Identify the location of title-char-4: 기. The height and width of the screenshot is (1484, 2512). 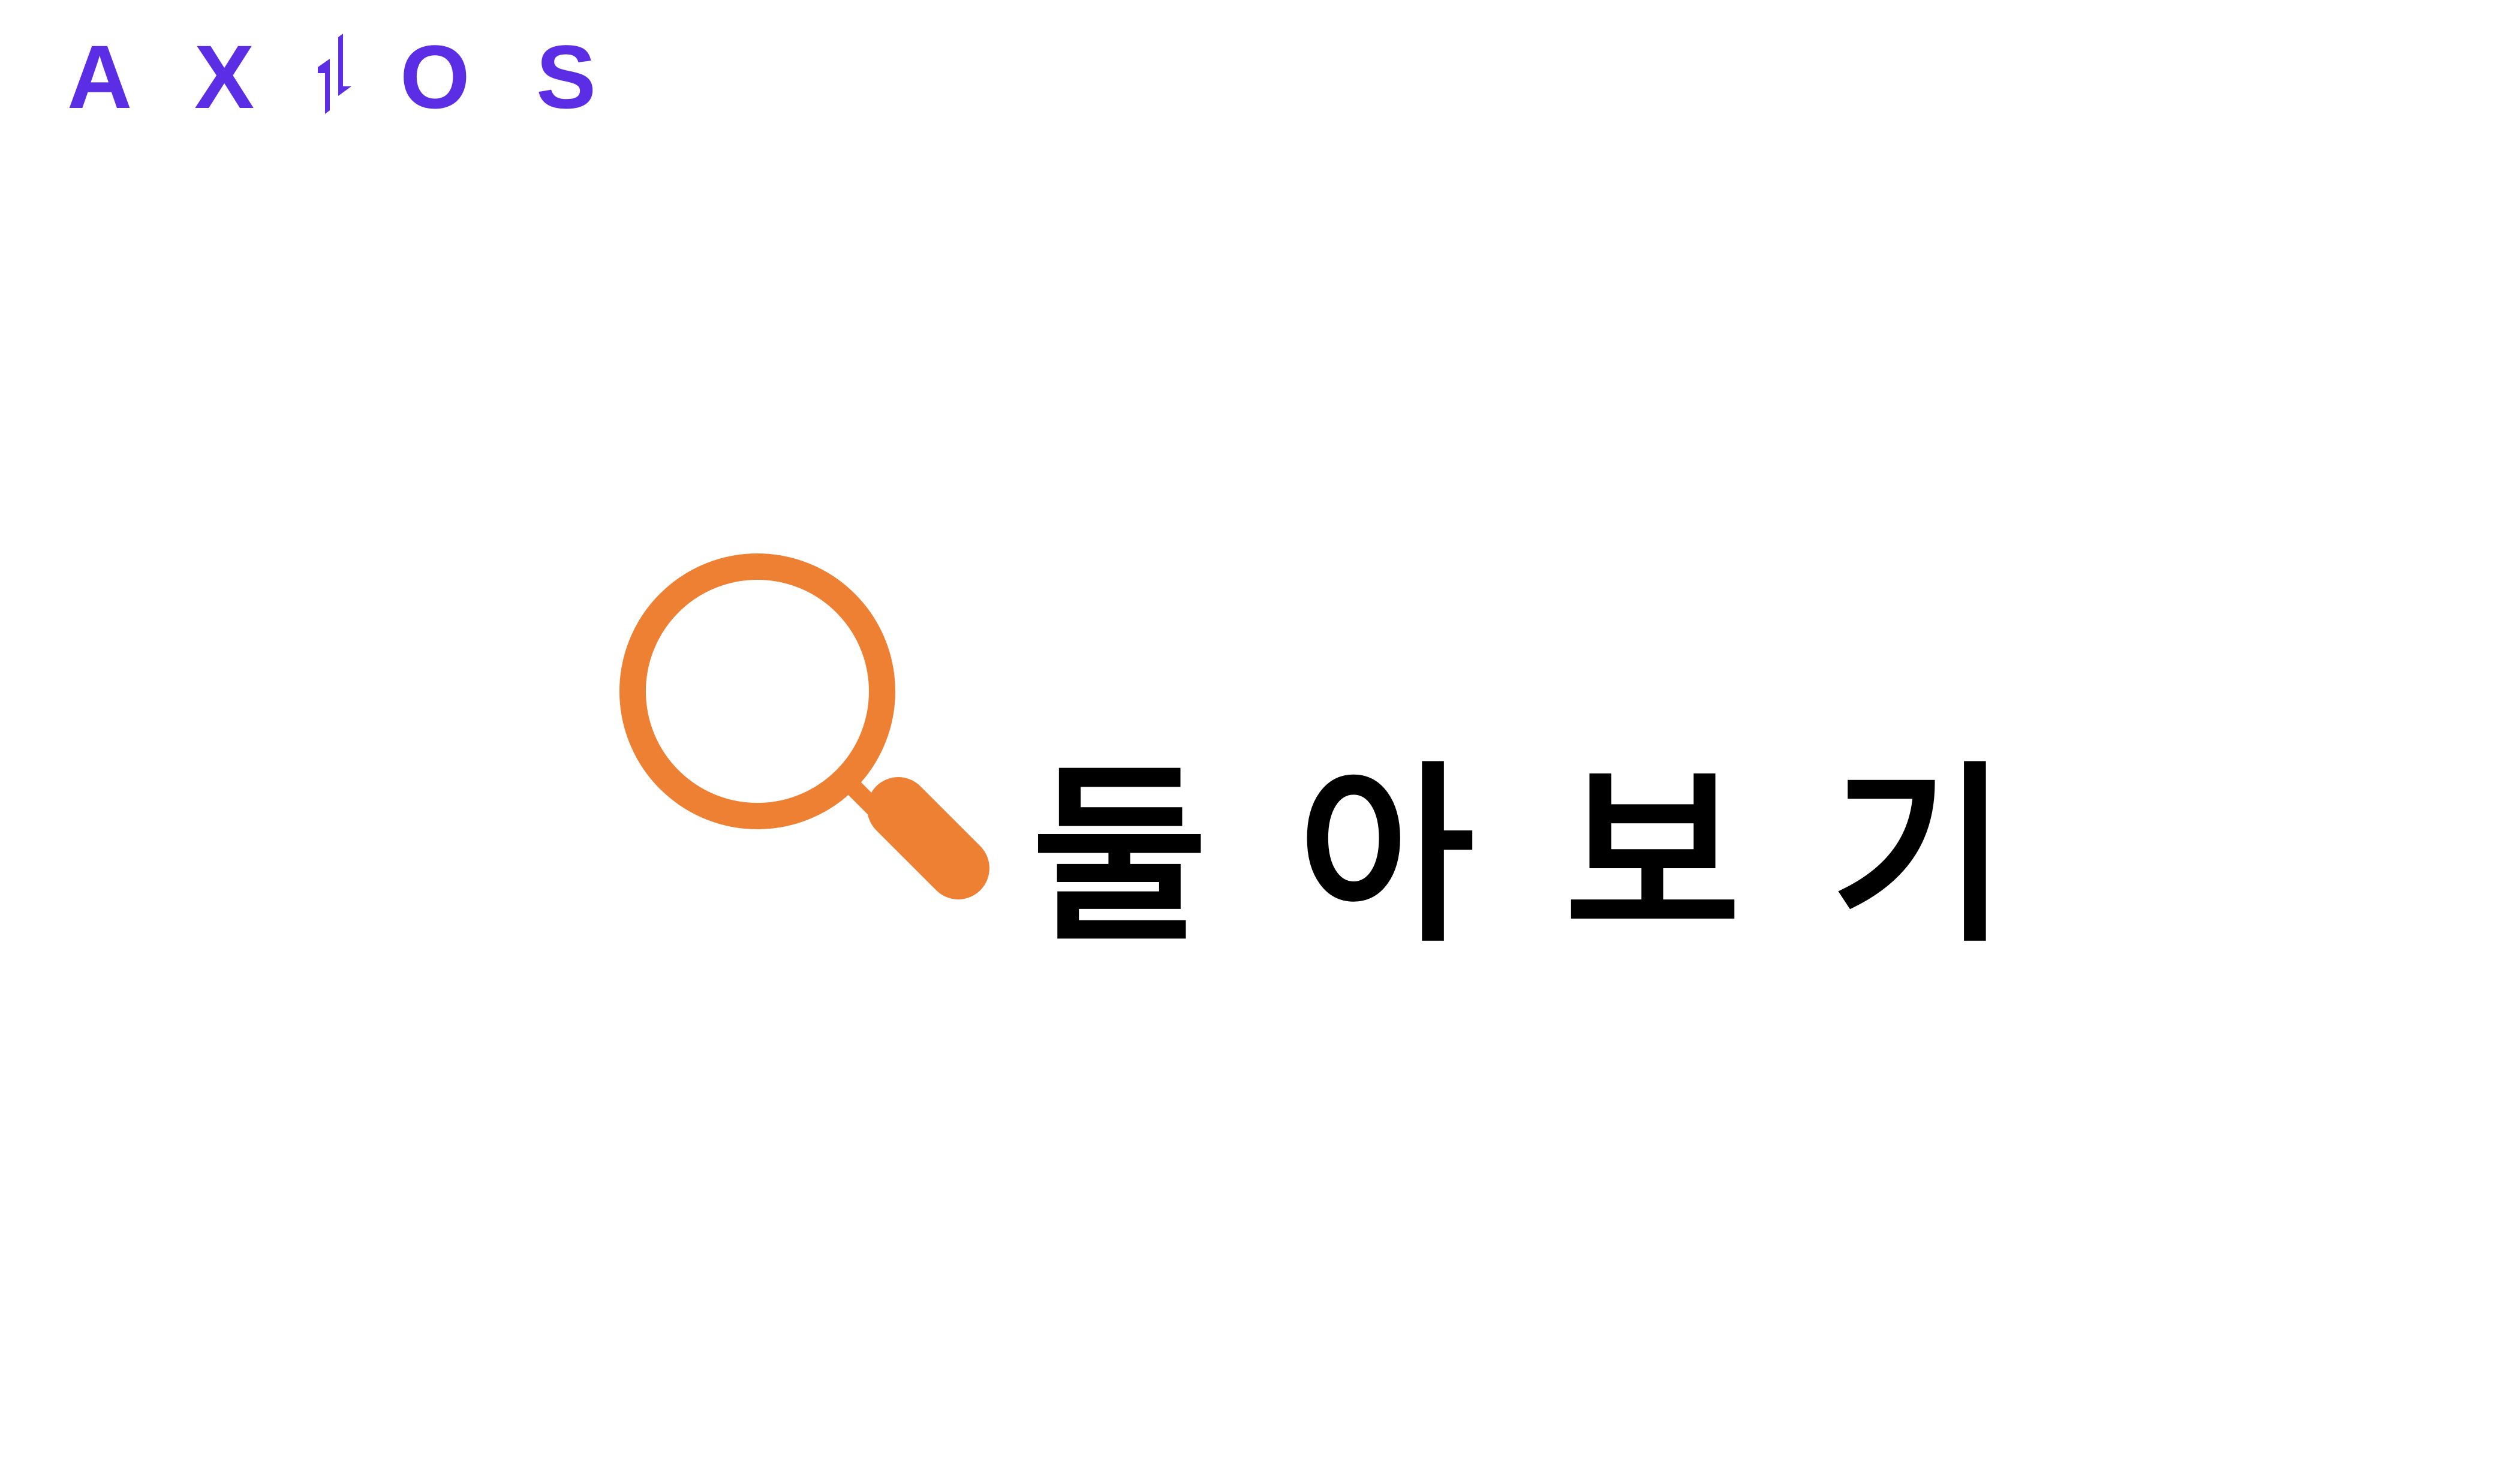
(1920, 857).